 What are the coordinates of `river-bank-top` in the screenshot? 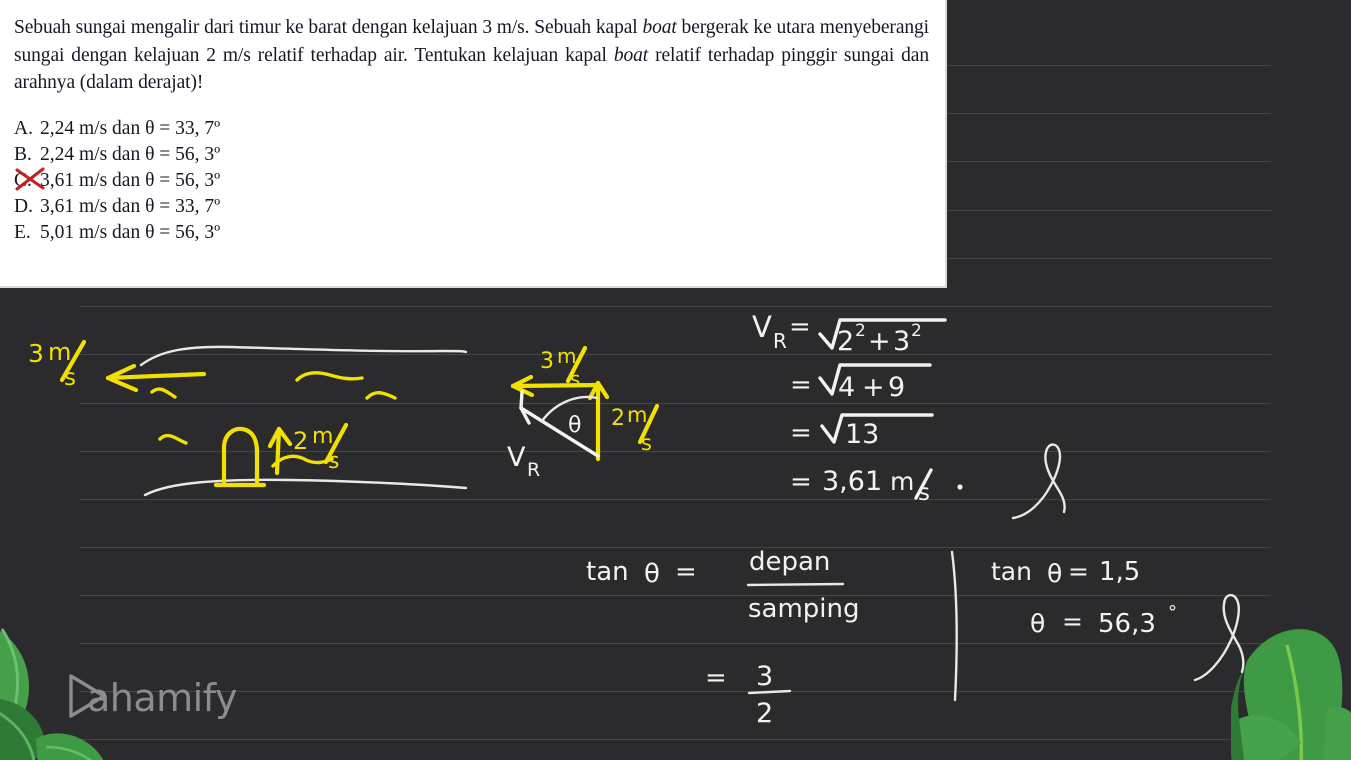 It's located at (303, 356).